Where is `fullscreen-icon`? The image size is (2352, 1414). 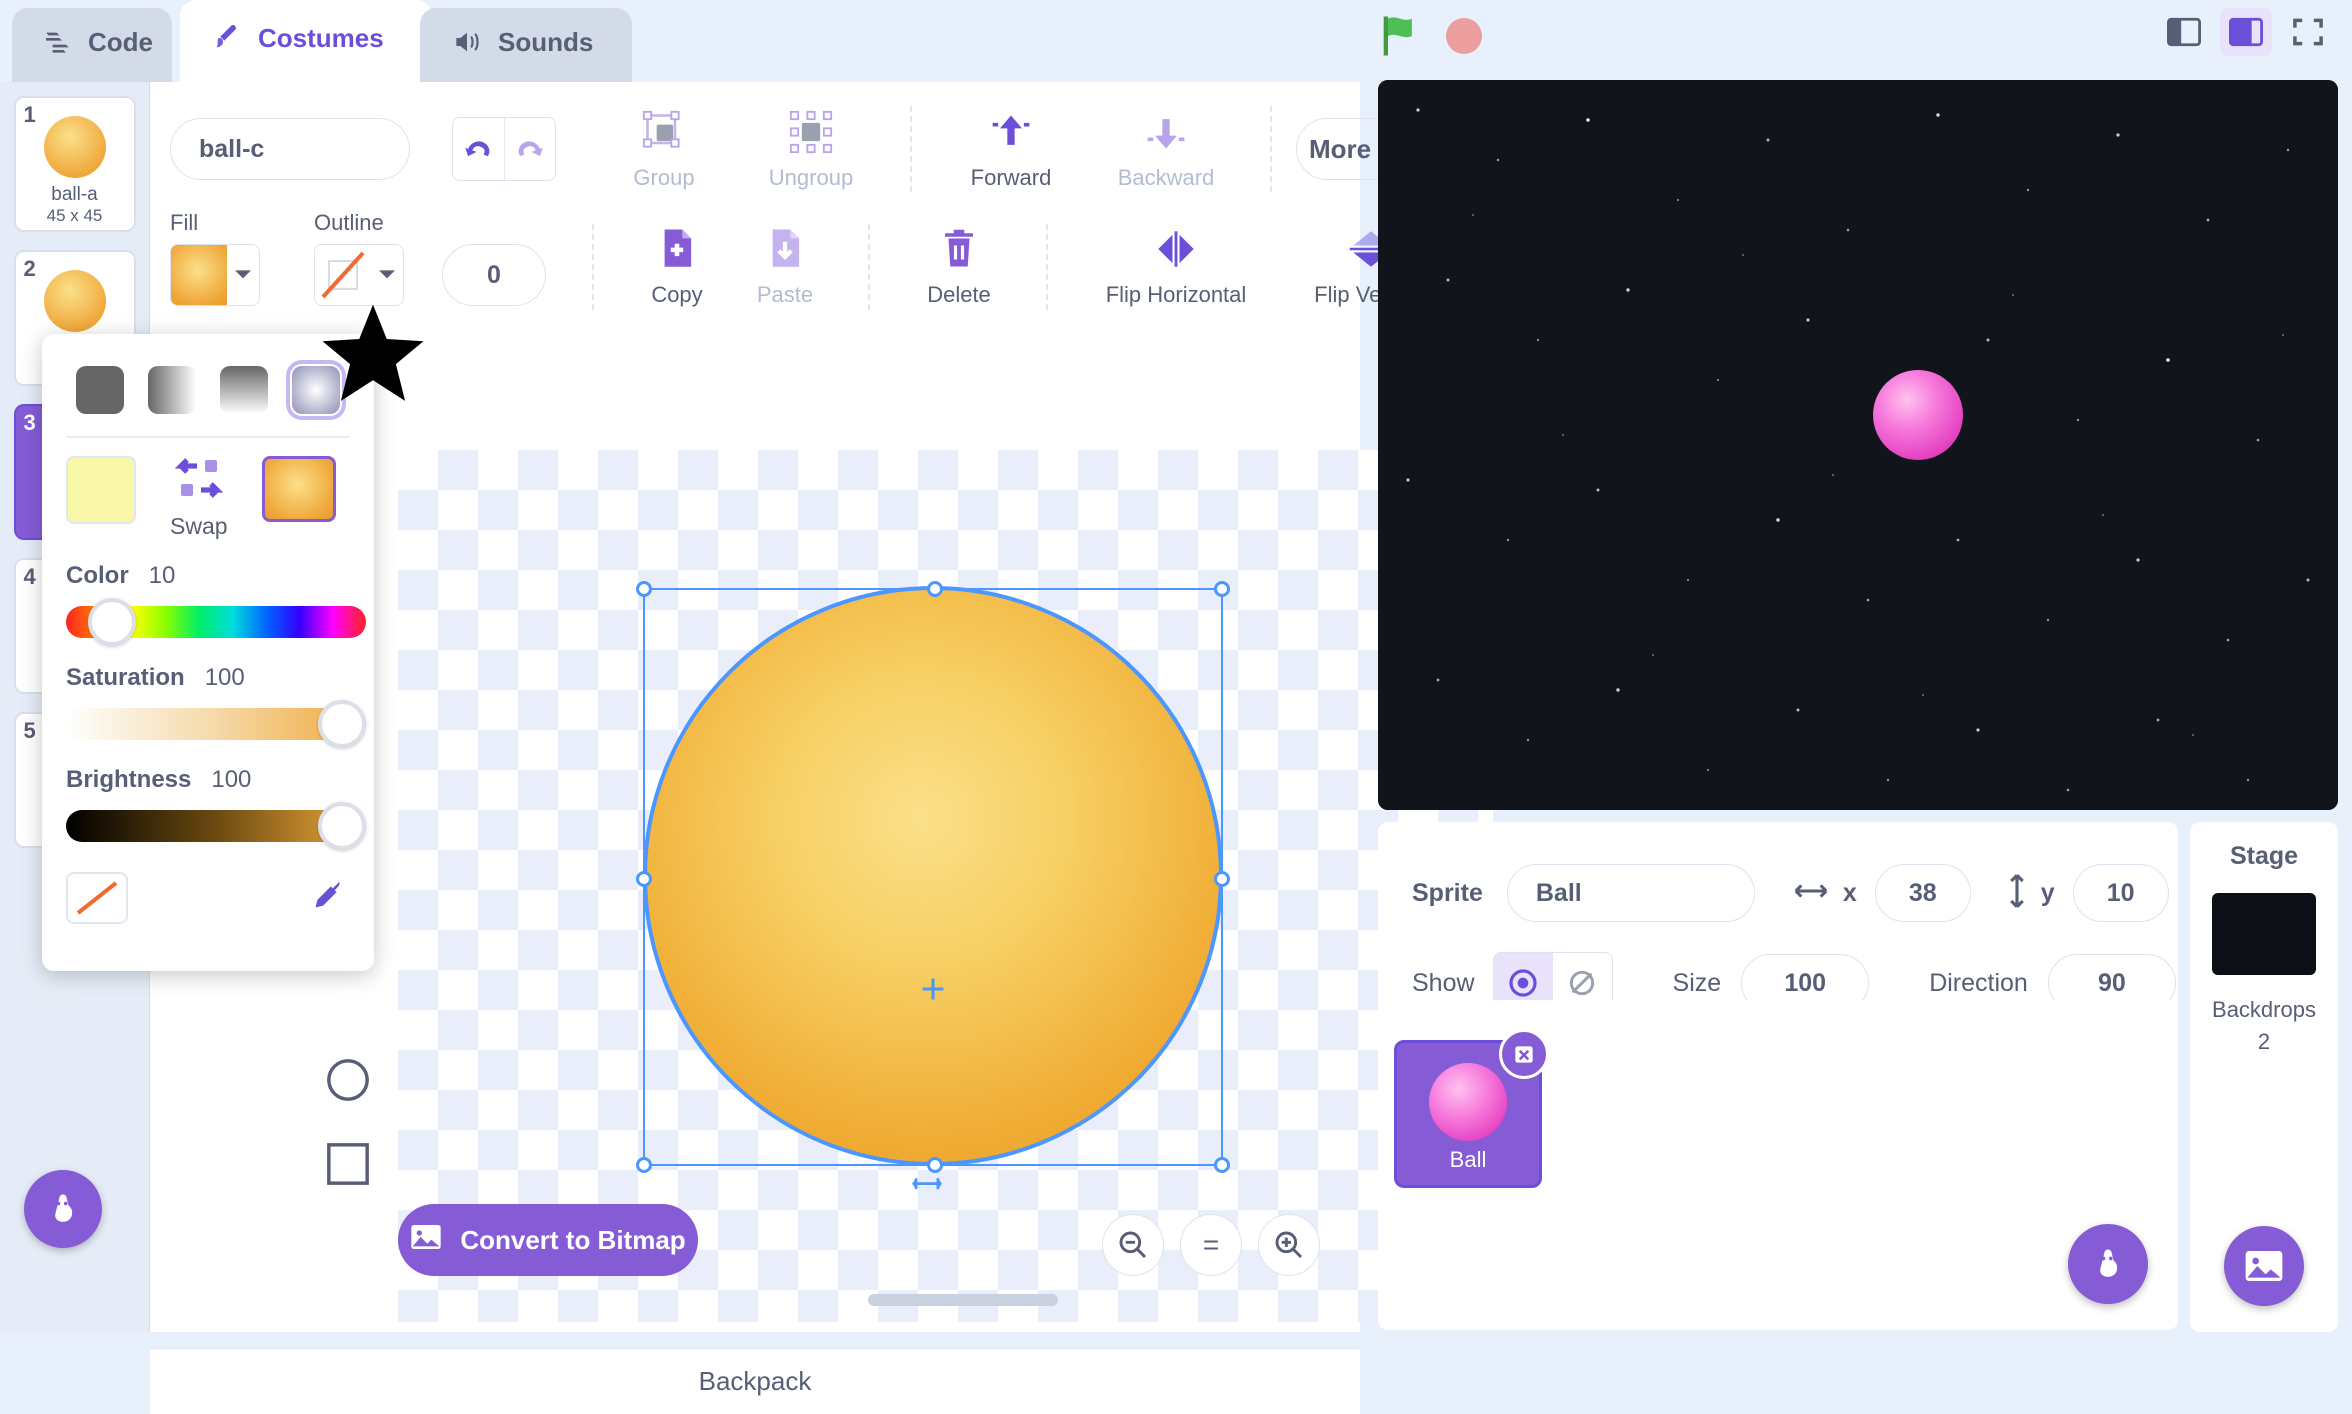
fullscreen-icon is located at coordinates (2308, 32).